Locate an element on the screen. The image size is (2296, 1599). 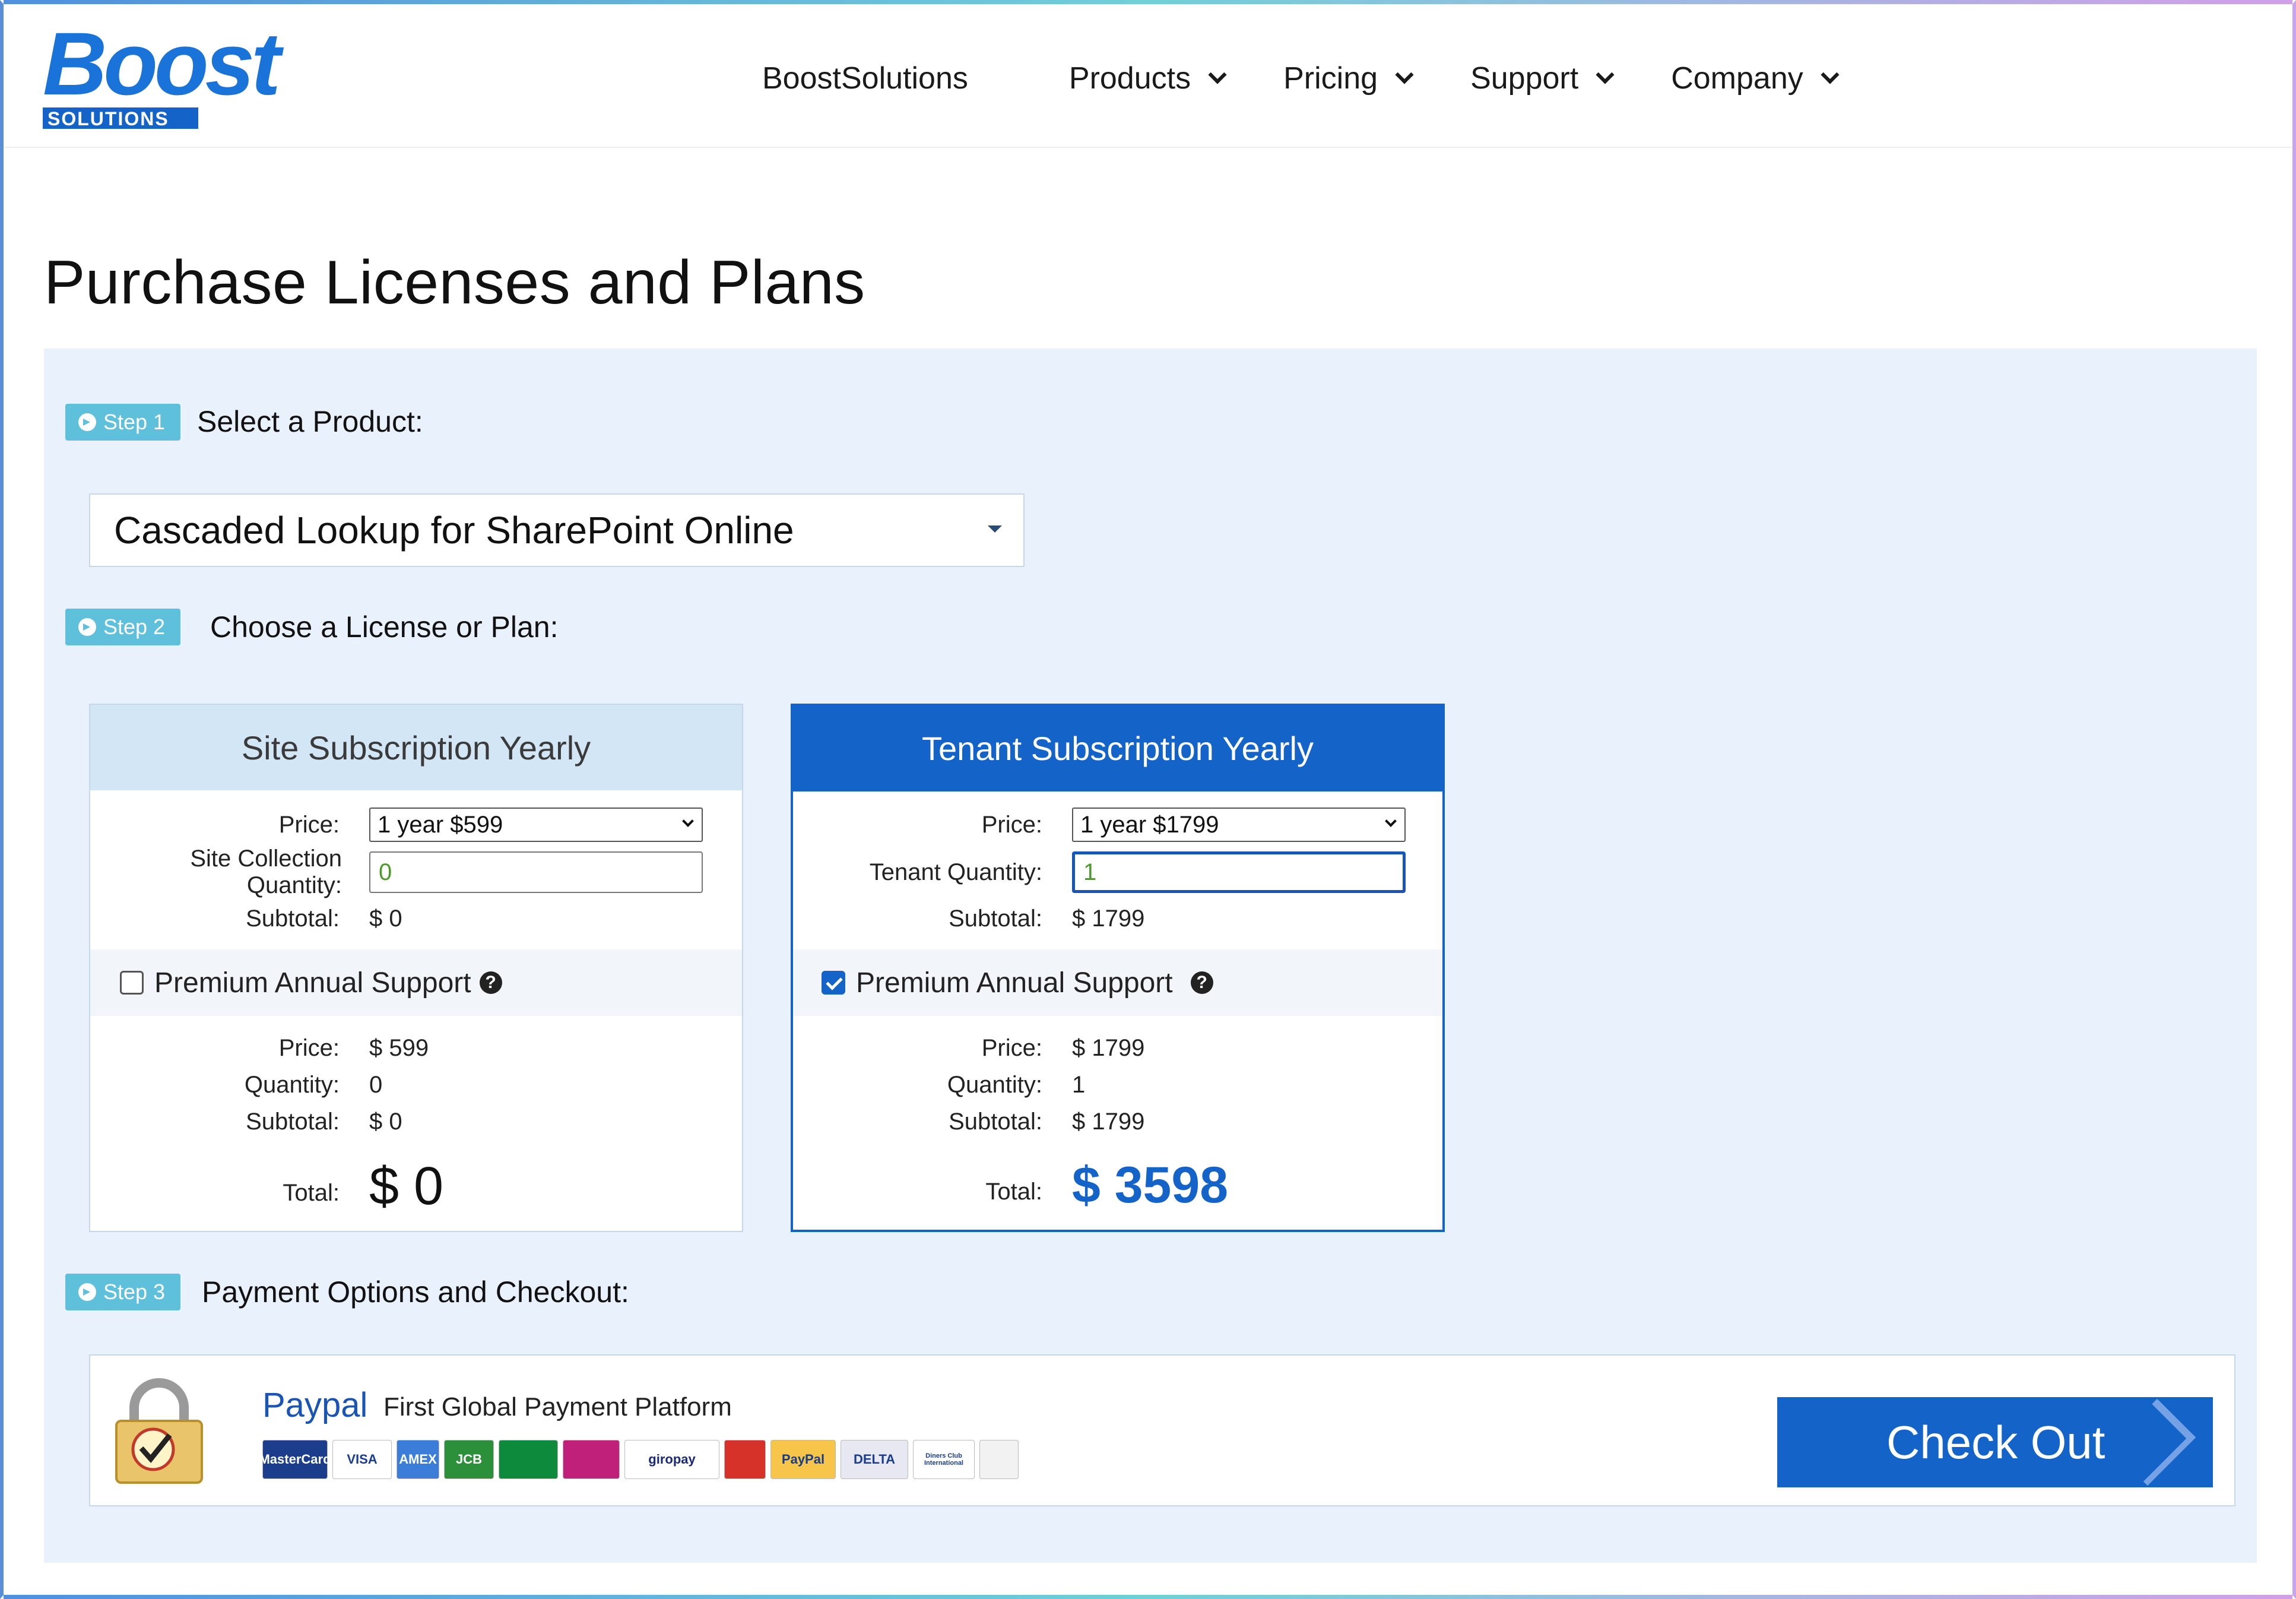
boost-solutions-logo: Boost SOLUTIONS is located at coordinates (181, 74).